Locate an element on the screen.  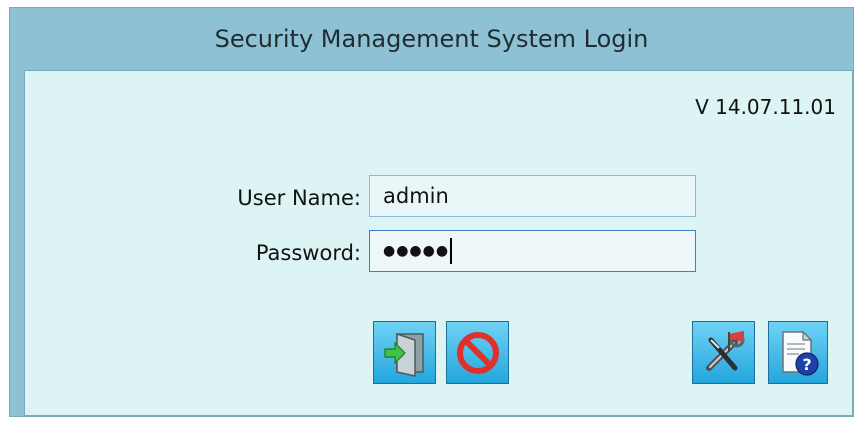
text-caret is located at coordinates (451, 251).